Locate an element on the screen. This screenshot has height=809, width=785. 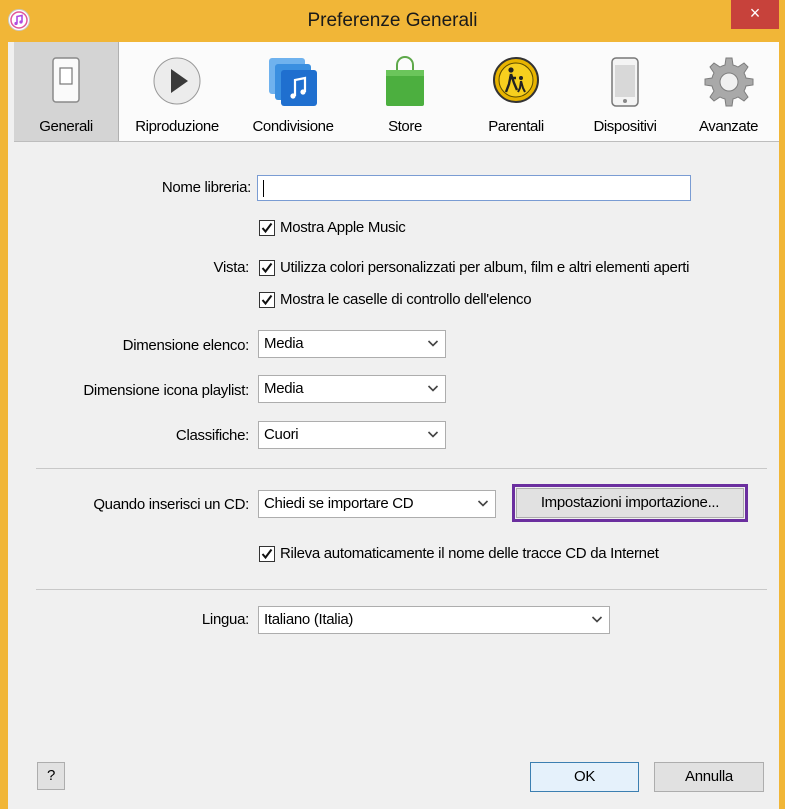
show-apple-music-label: Mostra Apple Music is located at coordinates (343, 227).